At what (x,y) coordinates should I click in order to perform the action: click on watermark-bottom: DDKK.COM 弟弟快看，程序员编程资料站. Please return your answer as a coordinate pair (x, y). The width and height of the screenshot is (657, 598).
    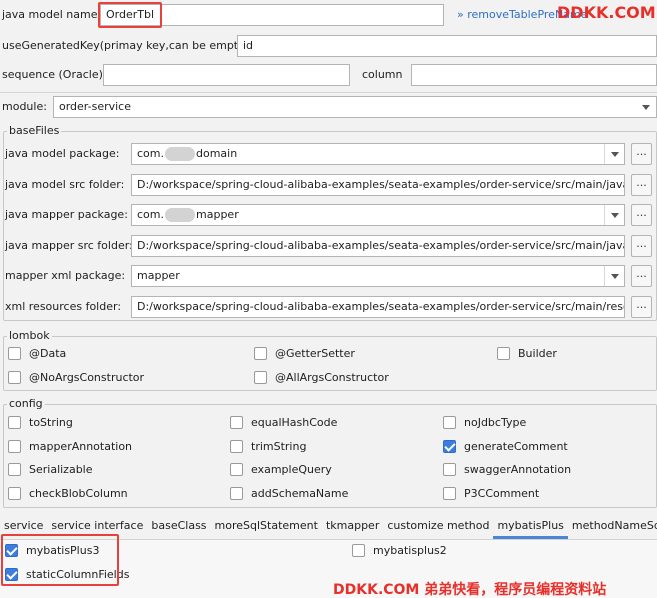
    Looking at the image, I should click on (470, 590).